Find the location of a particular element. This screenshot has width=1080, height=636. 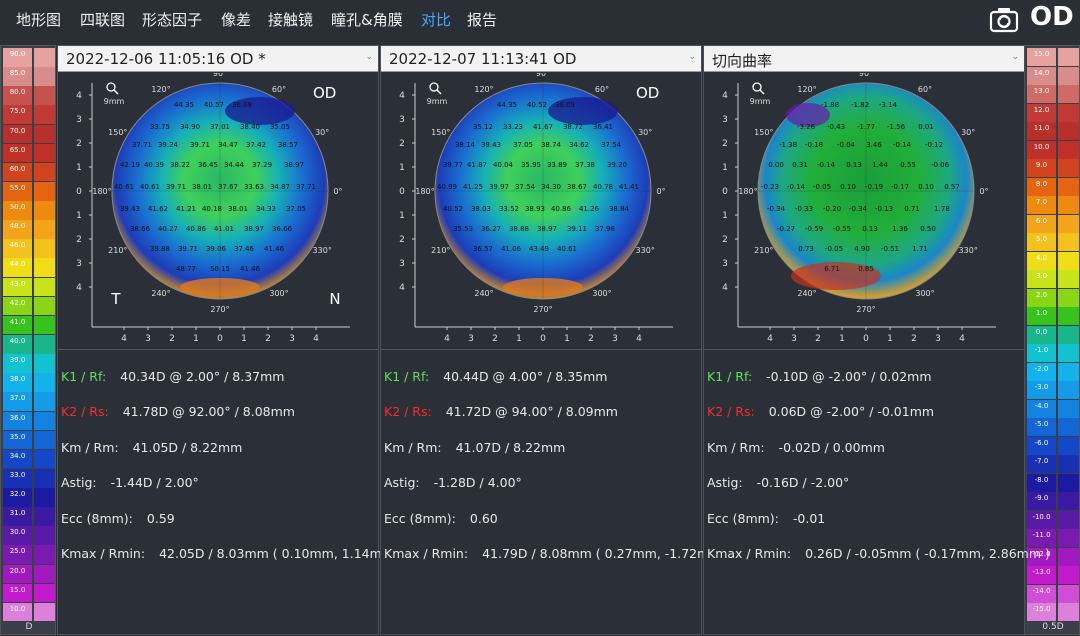

map-value: -1.88 is located at coordinates (830, 105).